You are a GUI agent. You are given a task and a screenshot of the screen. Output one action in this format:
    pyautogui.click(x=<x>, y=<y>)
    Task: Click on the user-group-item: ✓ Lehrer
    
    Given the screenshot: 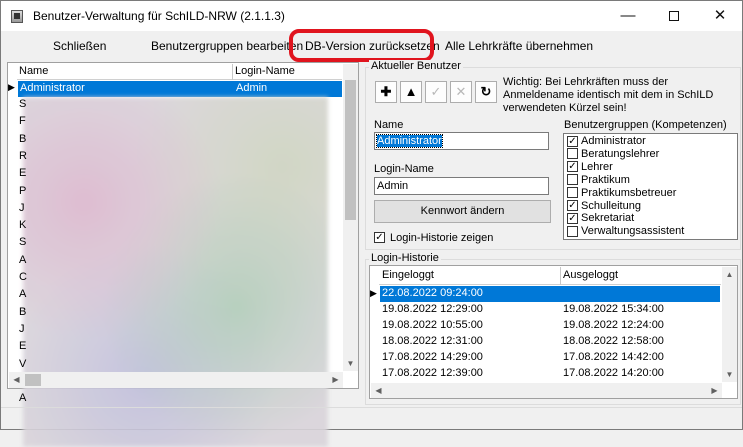 What is the action you would take?
    pyautogui.click(x=590, y=167)
    